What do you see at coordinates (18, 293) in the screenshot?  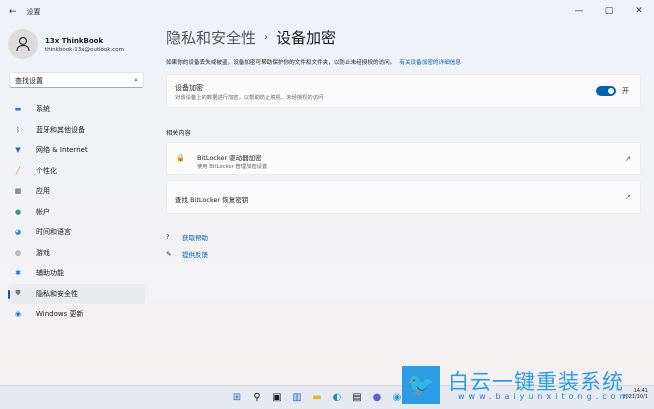 I see `shield-icon: ⛊` at bounding box center [18, 293].